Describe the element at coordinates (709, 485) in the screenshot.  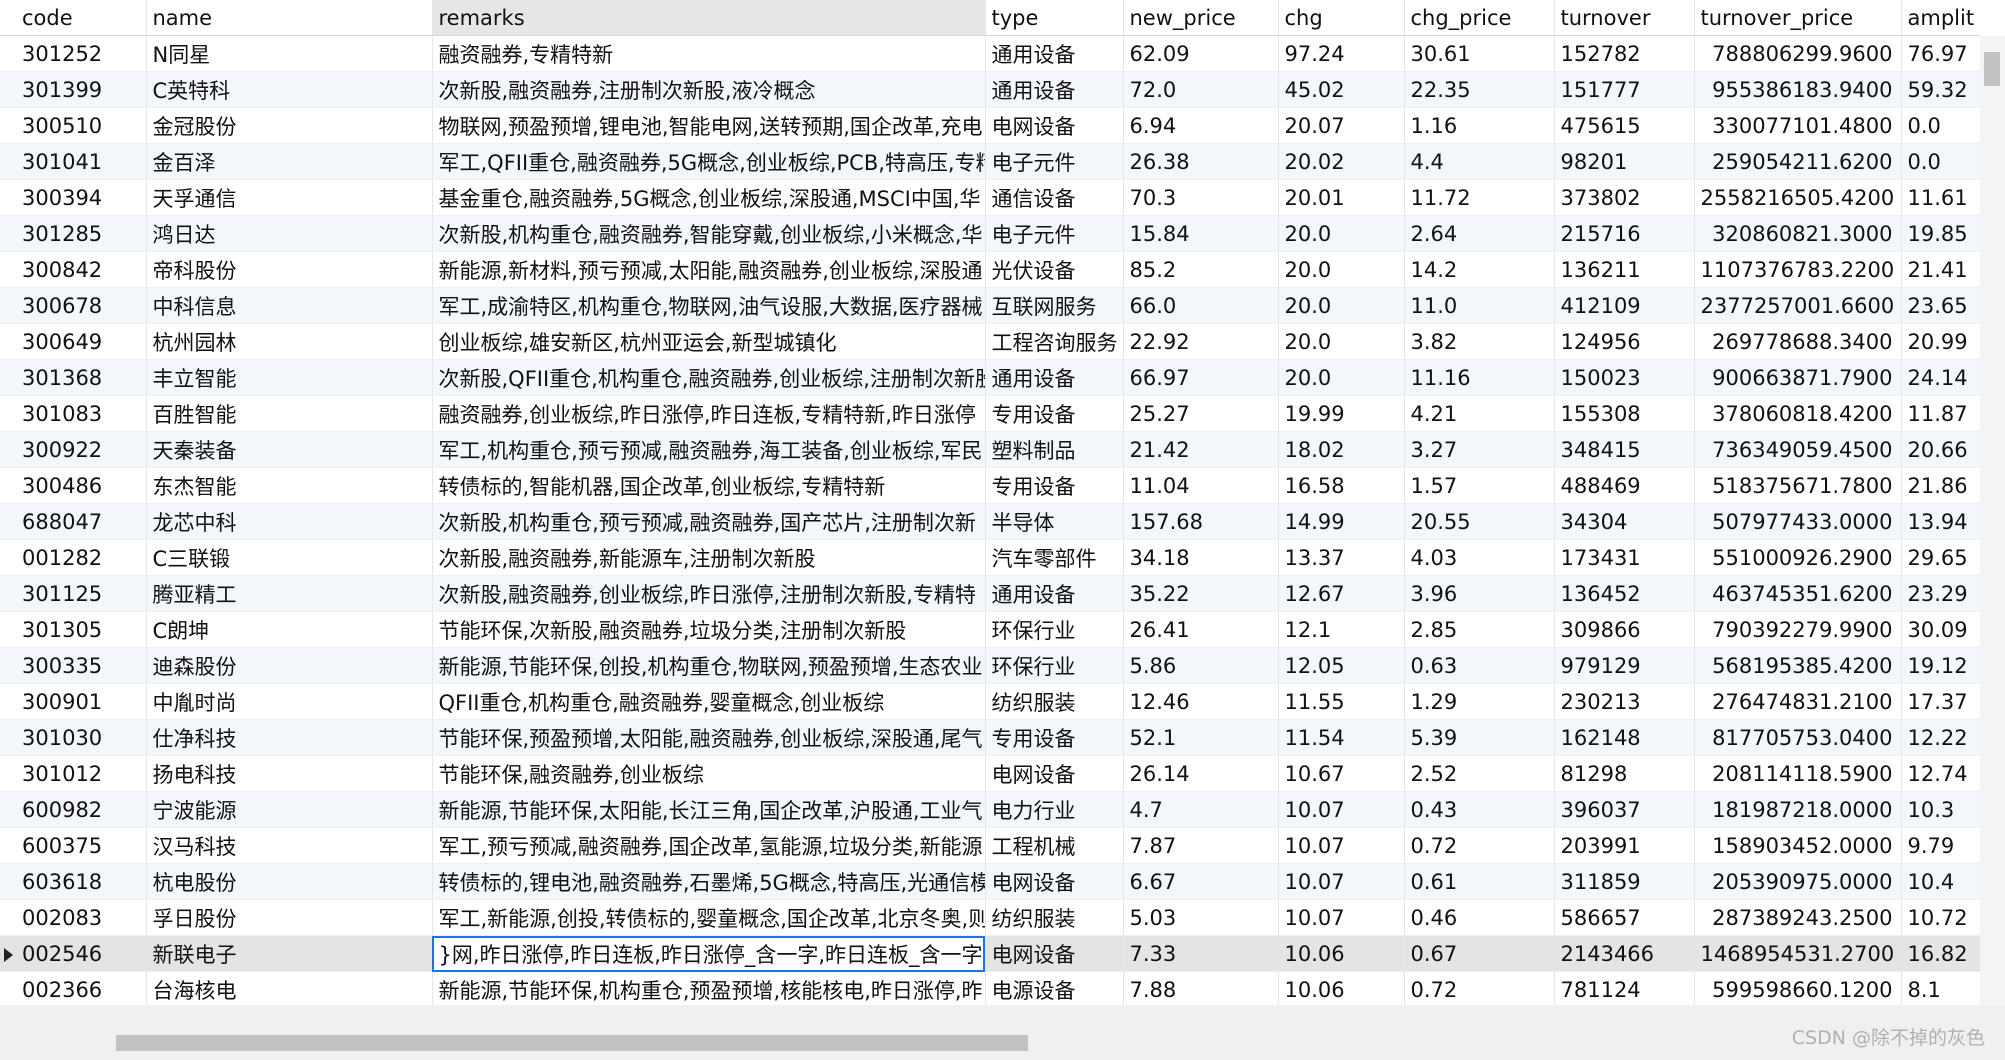
I see `cell-remarks: 转债标的,智能机器,国企改革,创业板综,专精特新` at that location.